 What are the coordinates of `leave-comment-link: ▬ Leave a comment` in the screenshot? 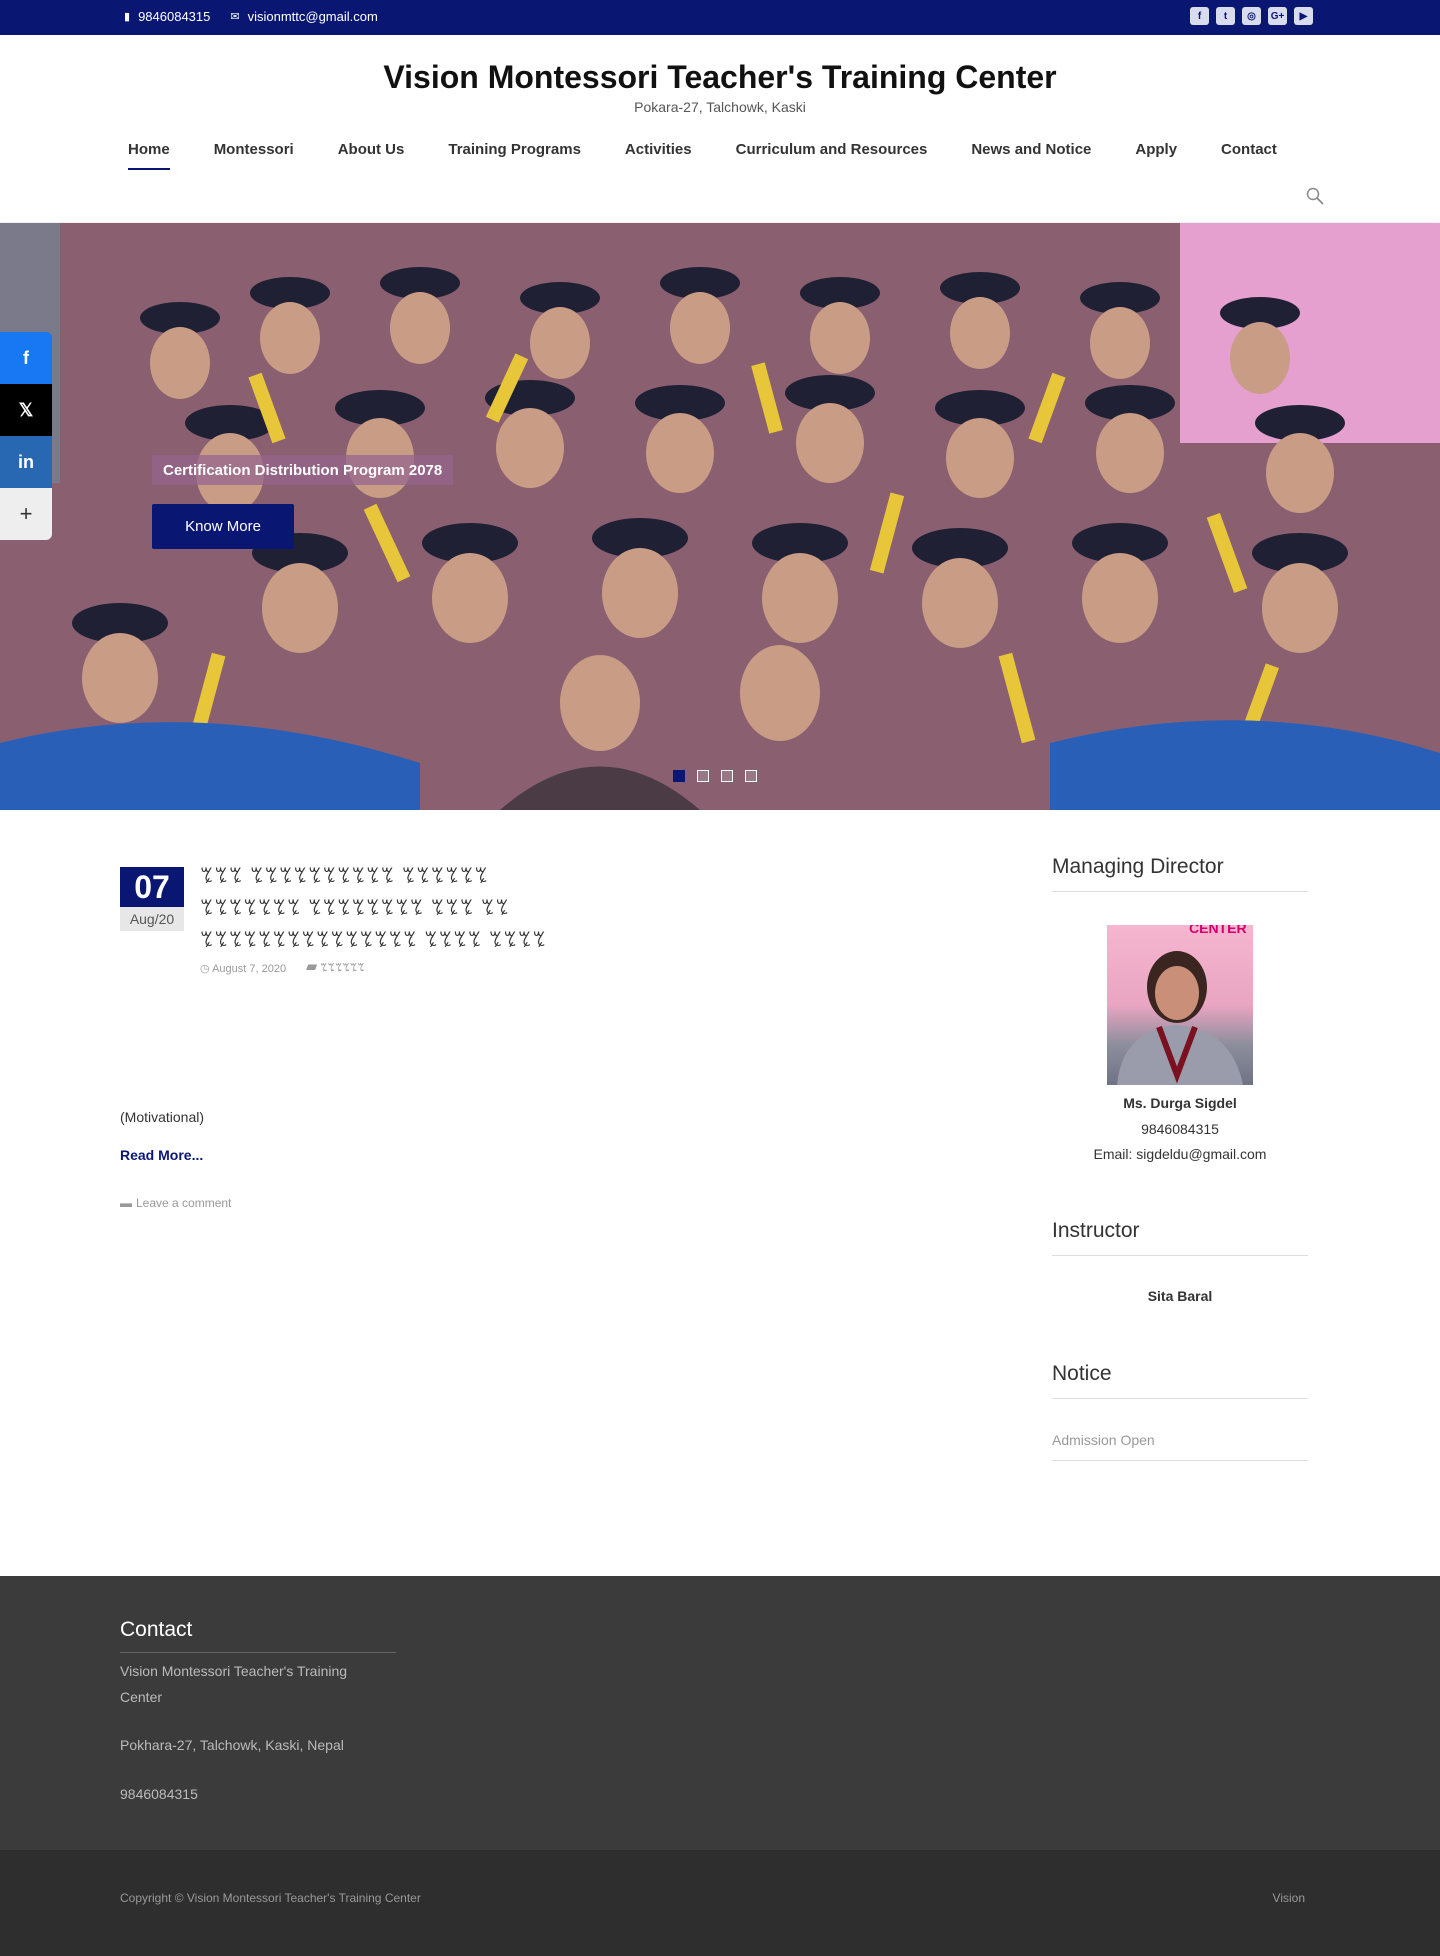 It's located at (175, 1203).